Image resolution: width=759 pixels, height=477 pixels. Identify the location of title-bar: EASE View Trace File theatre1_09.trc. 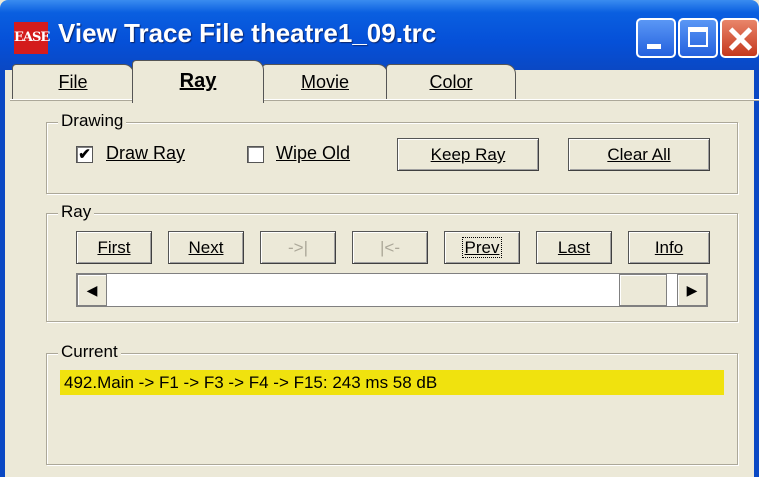
(379, 35).